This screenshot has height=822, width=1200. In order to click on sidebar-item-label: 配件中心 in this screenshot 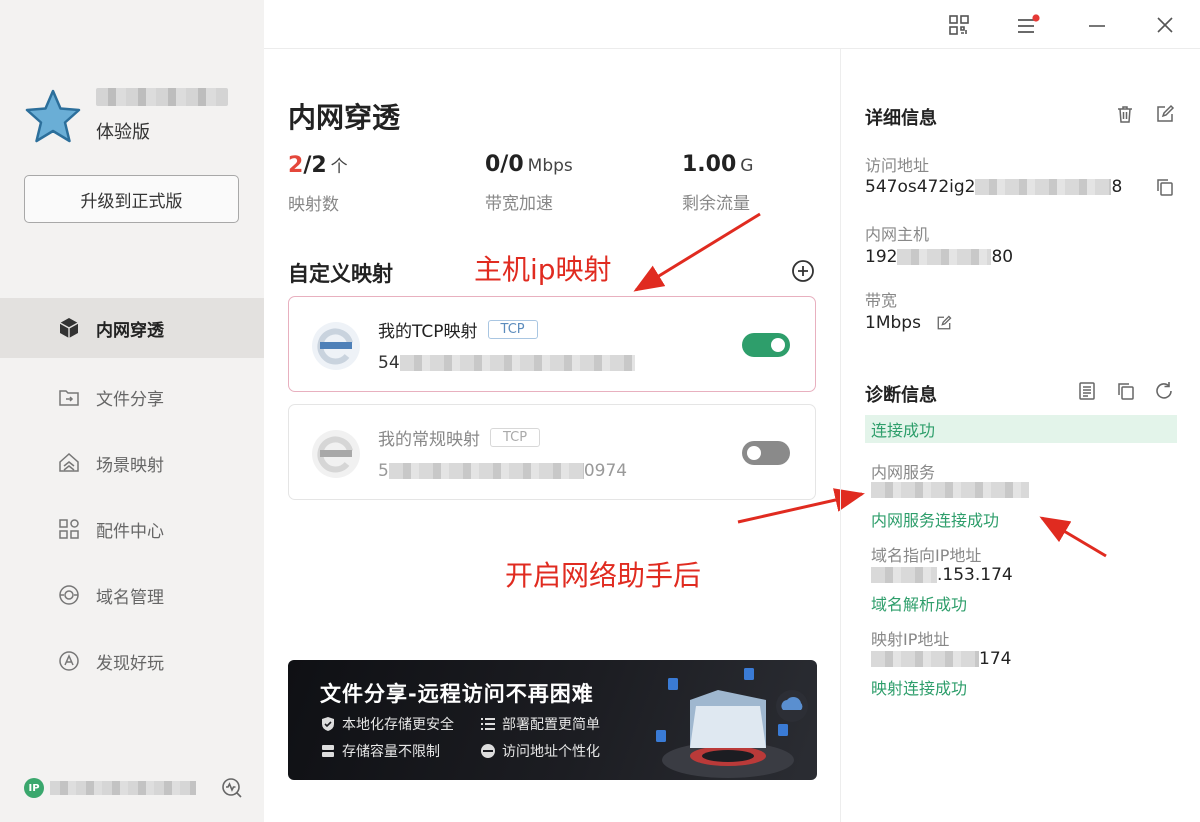, I will do `click(130, 531)`.